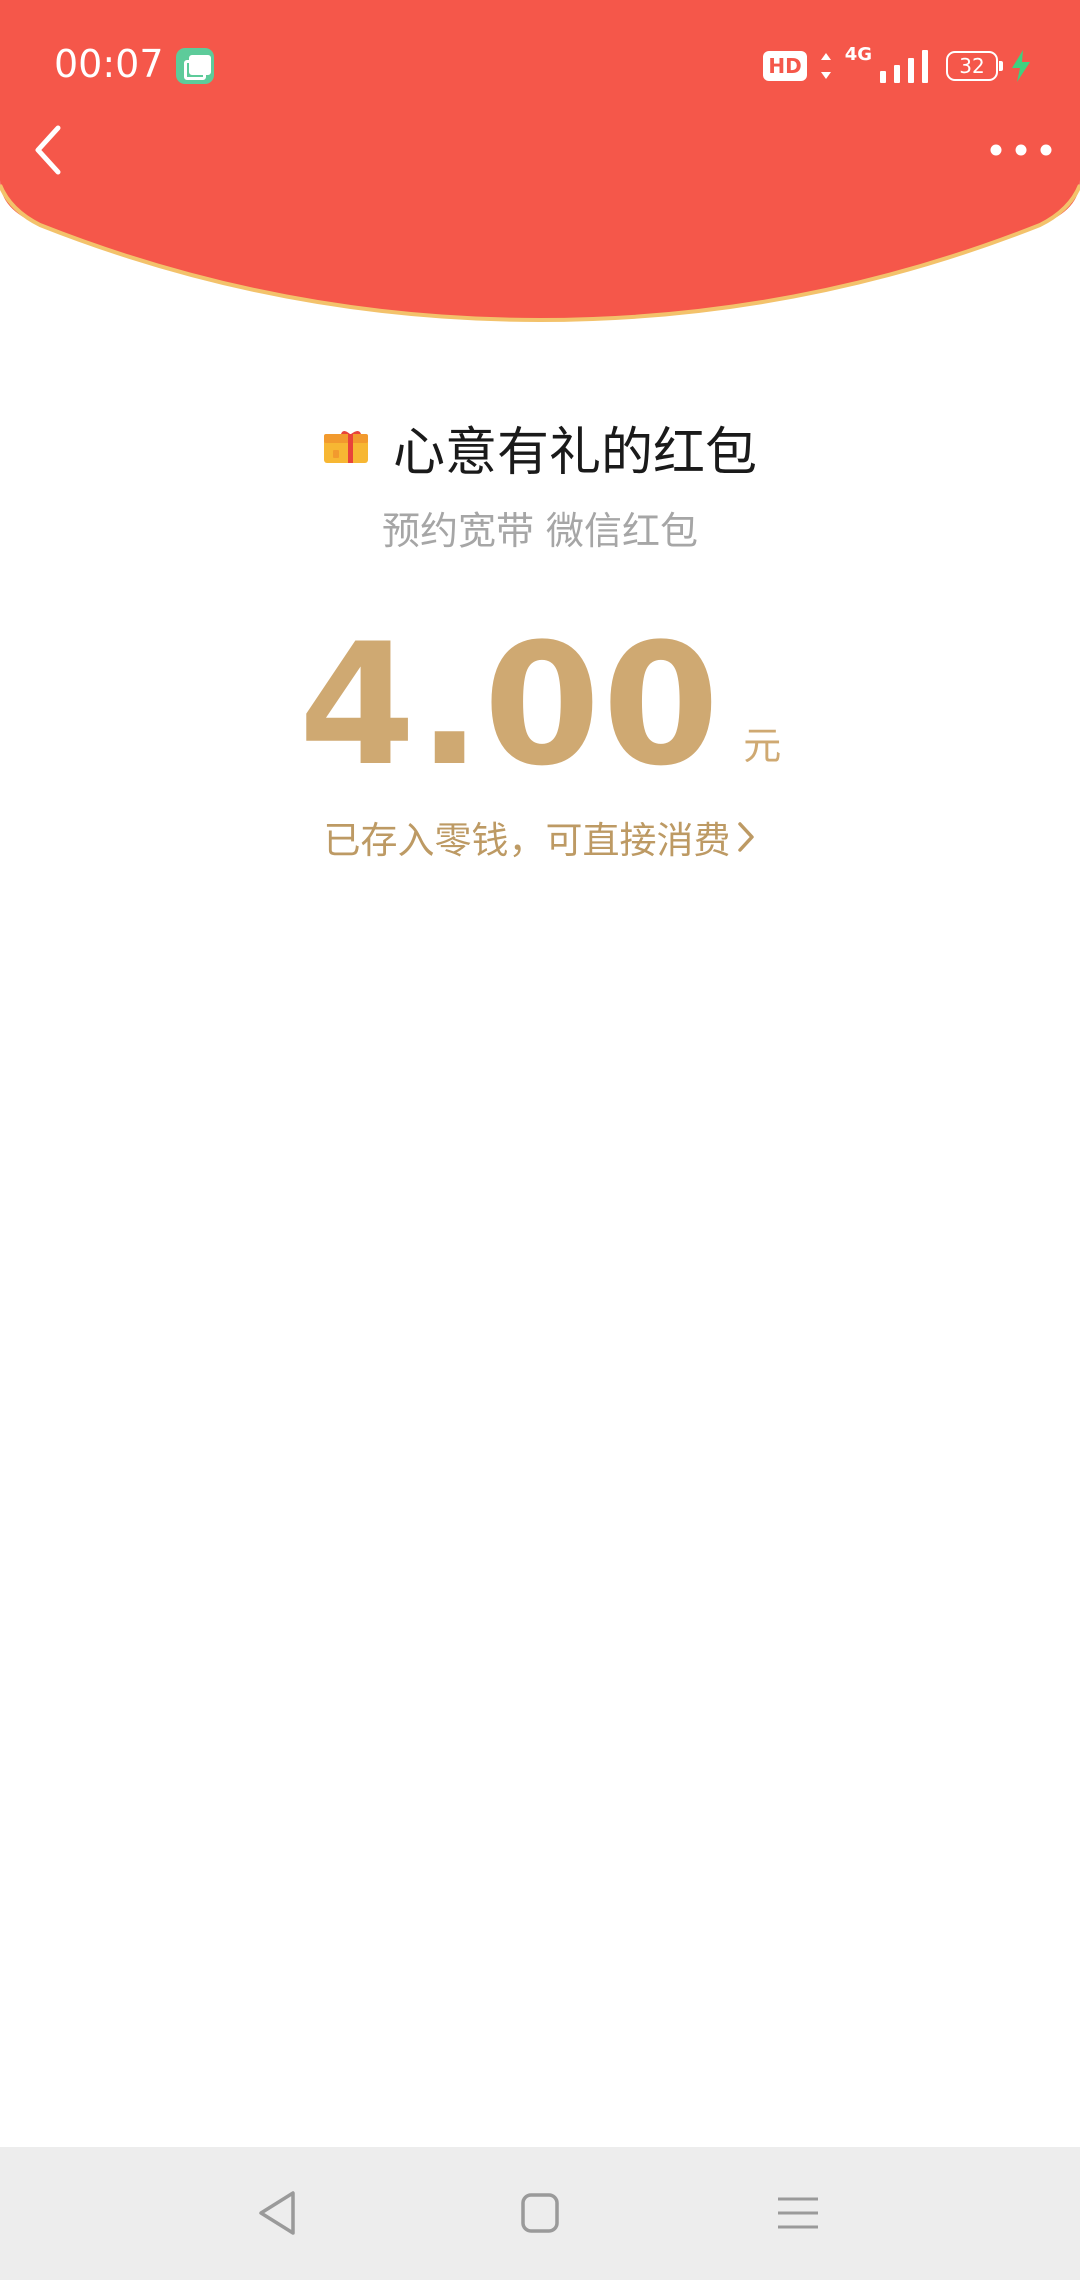 The image size is (1080, 2280). Describe the element at coordinates (1021, 66) in the screenshot. I see `charging-bolt-icon` at that location.